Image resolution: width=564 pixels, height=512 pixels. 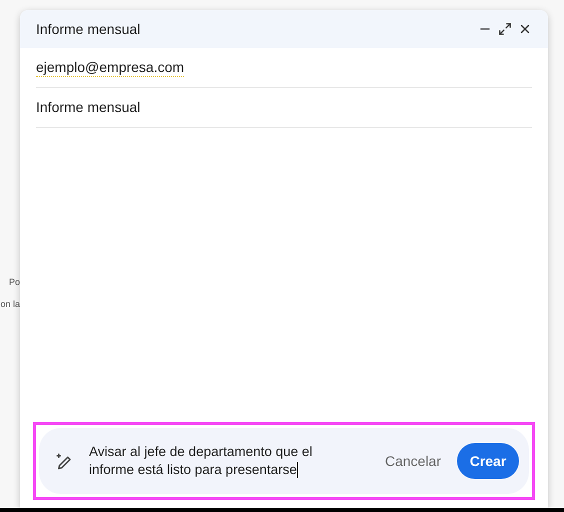 I want to click on background-text: on la, so click(x=10, y=304).